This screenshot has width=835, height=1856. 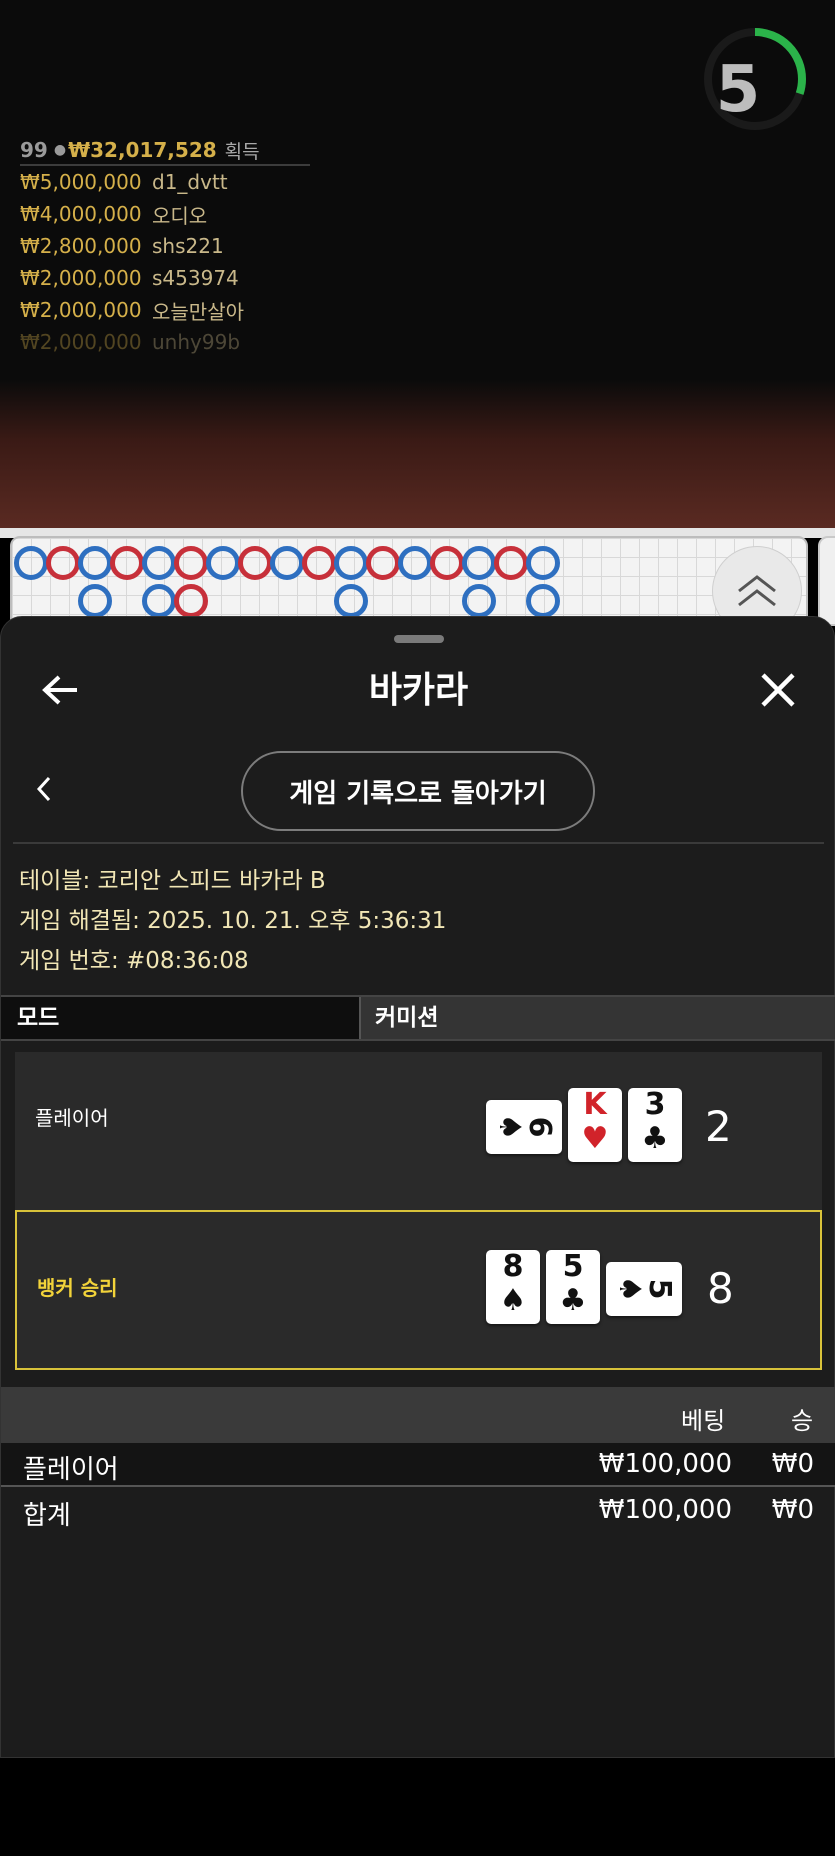 I want to click on bet-row: 플레이어 ₩100,000 ₩0, so click(x=418, y=1465).